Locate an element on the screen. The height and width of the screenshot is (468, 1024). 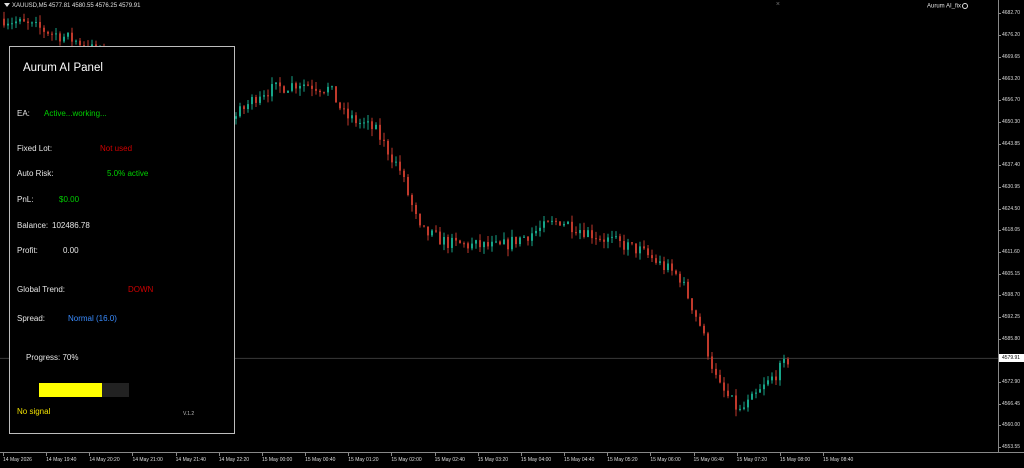
price-axis-label: 4682.70 is located at coordinates (1009, 13).